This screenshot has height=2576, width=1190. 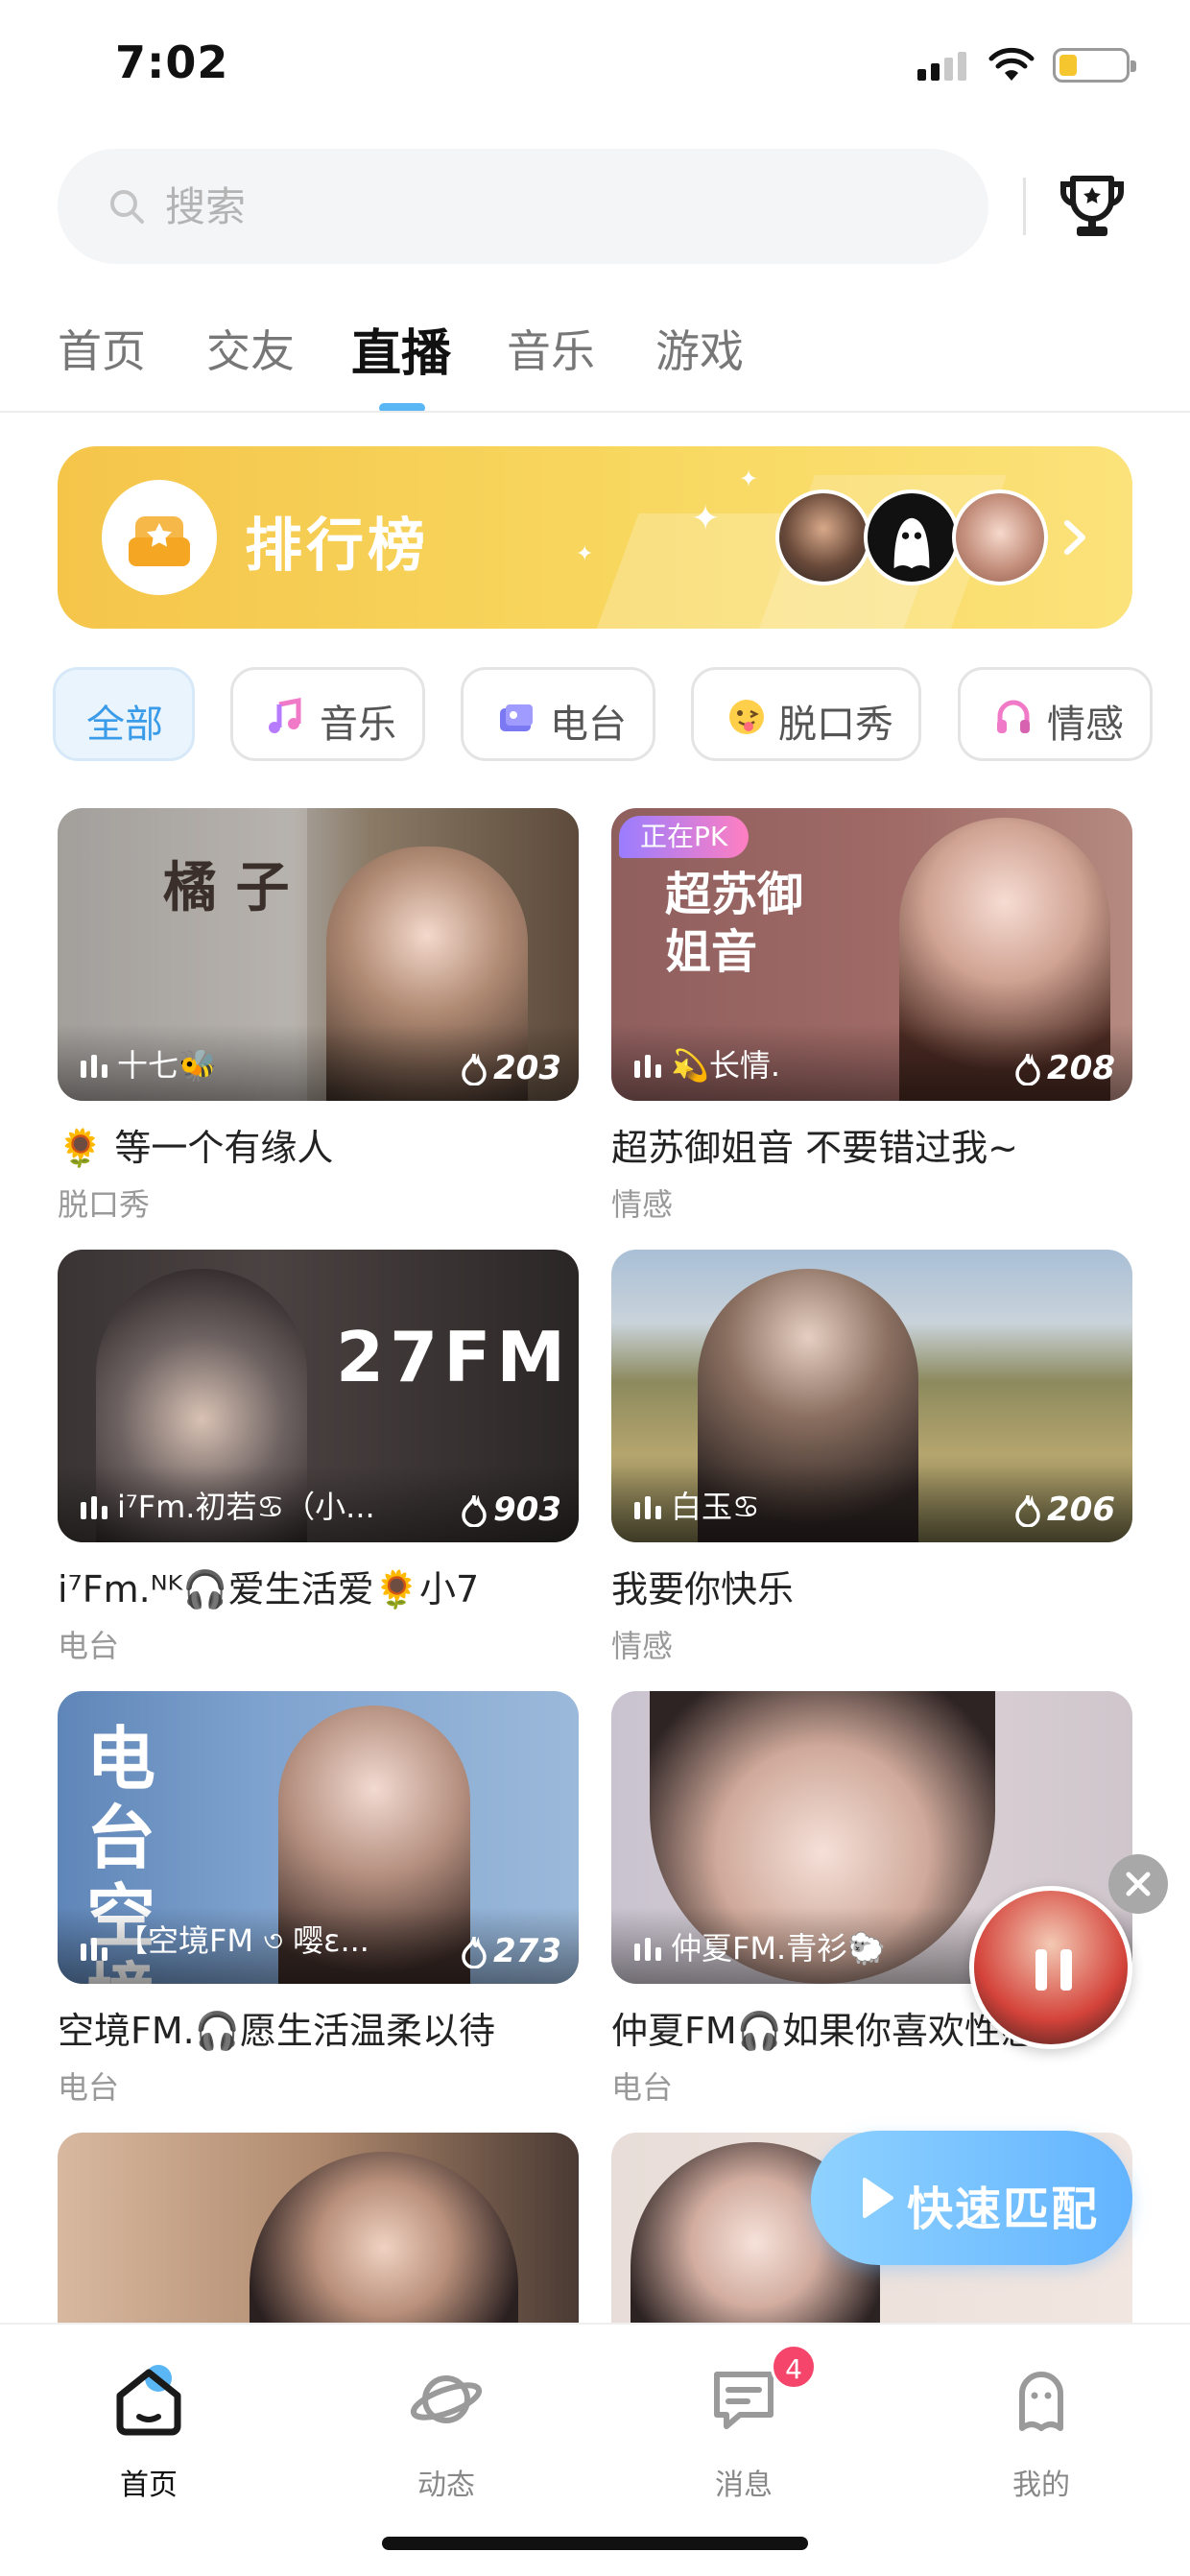 I want to click on nav-home: 首页, so click(x=149, y=2425).